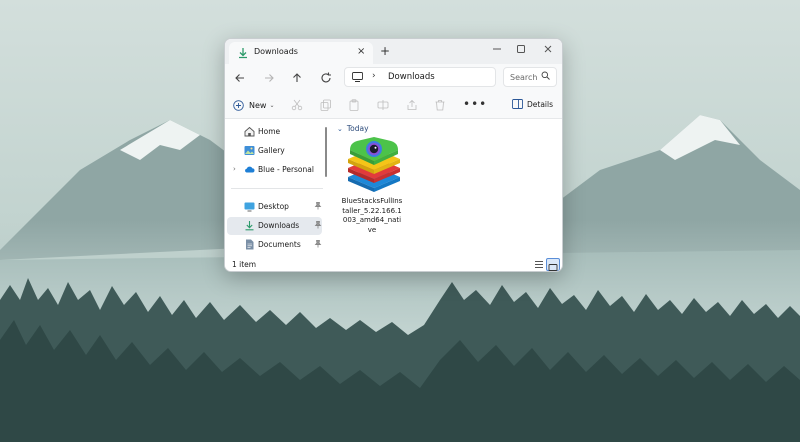 This screenshot has width=800, height=442. I want to click on plus-circle-icon, so click(238, 105).